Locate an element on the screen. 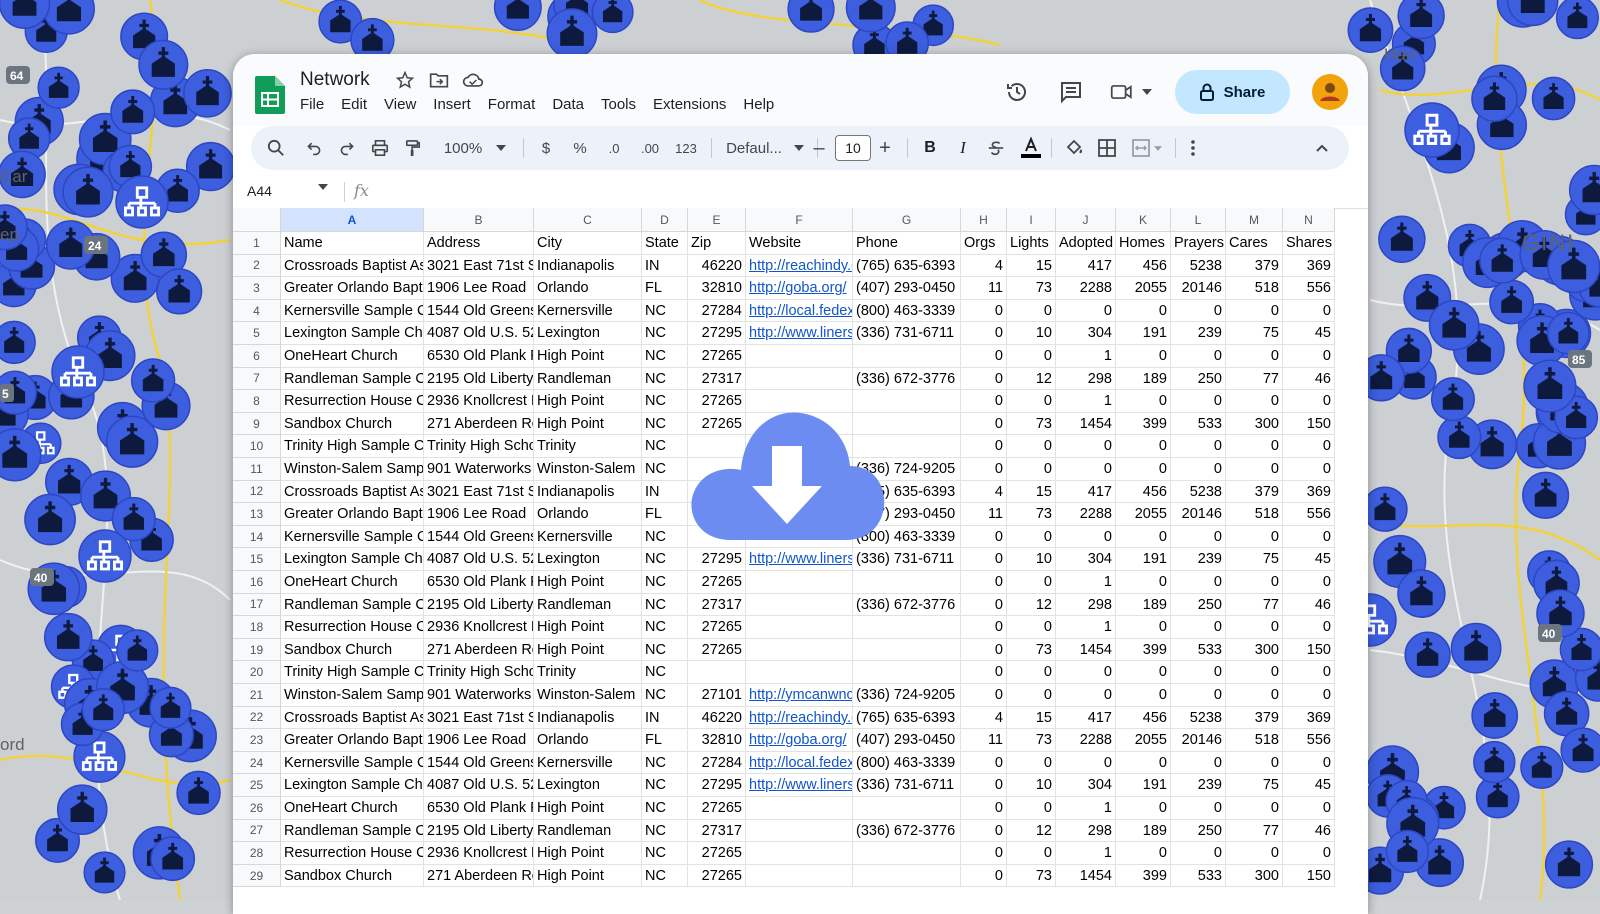 Image resolution: width=1600 pixels, height=914 pixels. row-header: 7 is located at coordinates (257, 379).